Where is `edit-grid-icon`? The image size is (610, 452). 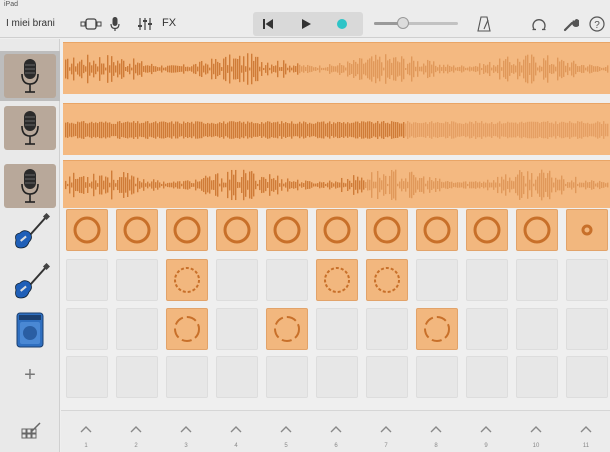 edit-grid-icon is located at coordinates (31, 432).